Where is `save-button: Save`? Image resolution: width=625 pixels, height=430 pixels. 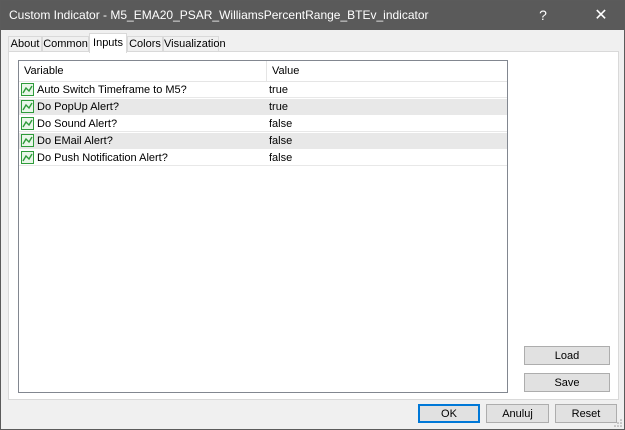 save-button: Save is located at coordinates (567, 382).